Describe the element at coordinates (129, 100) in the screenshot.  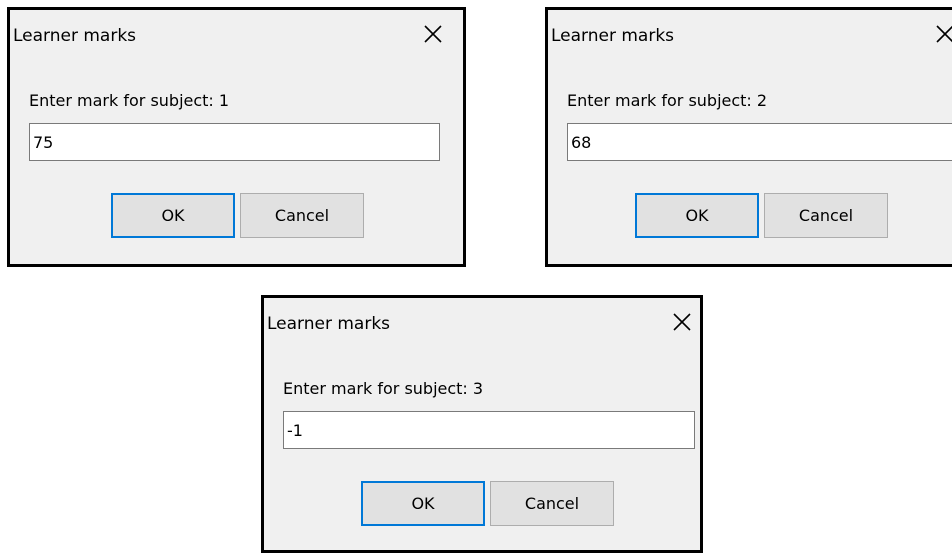
I see `dialog-prompt: Enter mark for subject: 1` at that location.